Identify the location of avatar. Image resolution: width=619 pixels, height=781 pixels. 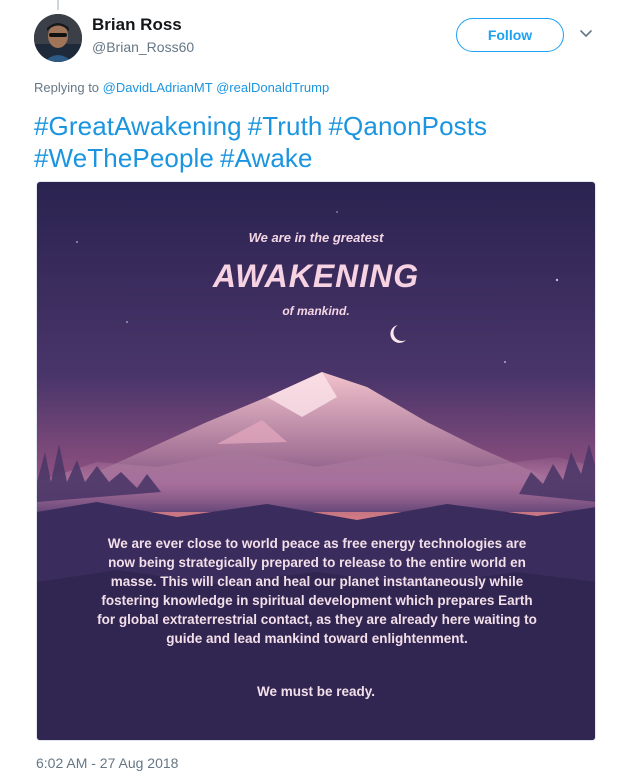
(58, 38).